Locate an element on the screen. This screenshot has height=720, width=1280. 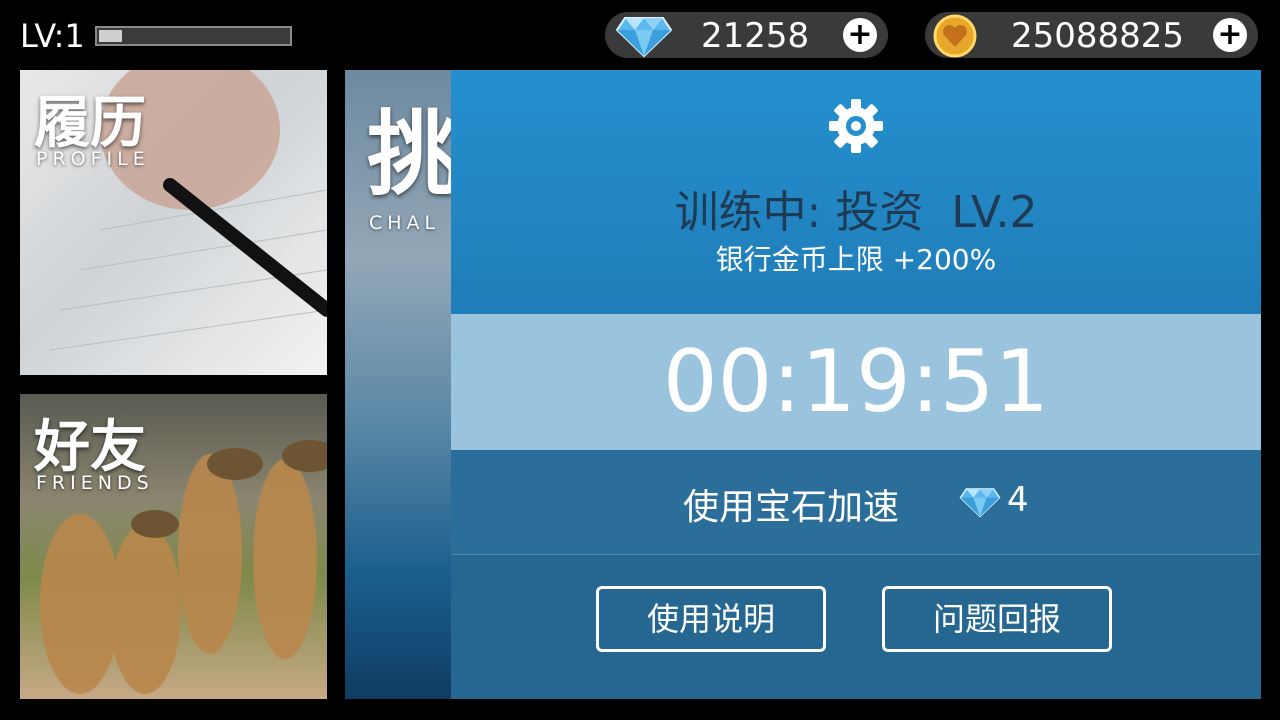
add-gems-button: + is located at coordinates (860, 35).